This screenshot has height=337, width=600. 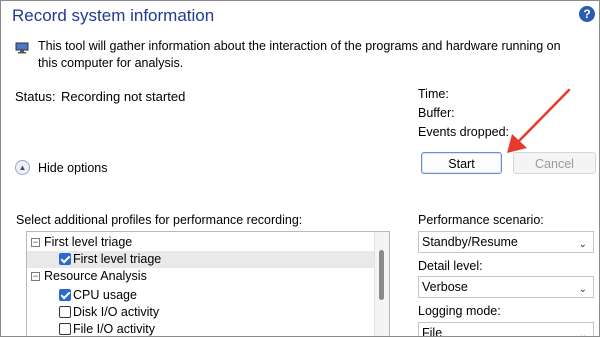 I want to click on scrollbar-thumb, so click(x=381, y=275).